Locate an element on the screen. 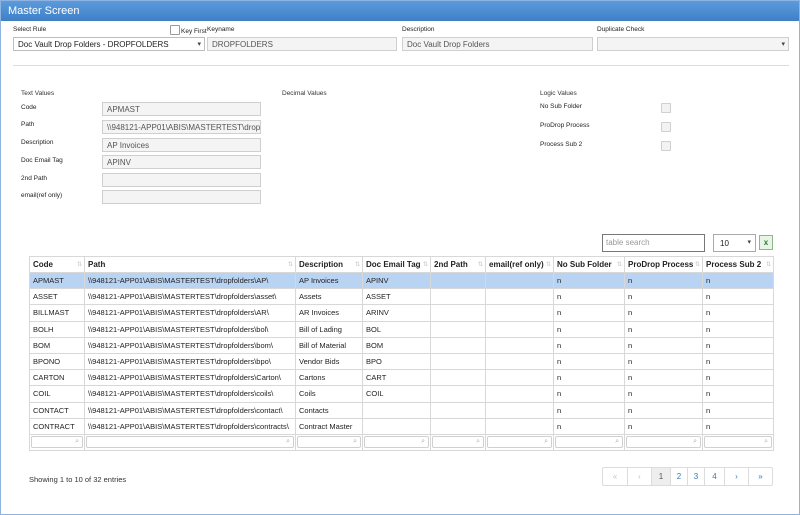 The image size is (800, 515). keyname-field: DROPFOLDERS is located at coordinates (302, 44).